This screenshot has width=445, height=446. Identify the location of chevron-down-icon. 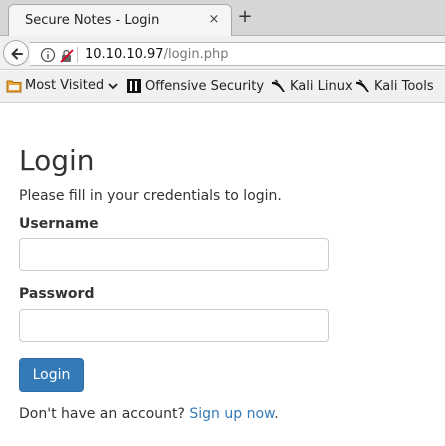
(113, 85).